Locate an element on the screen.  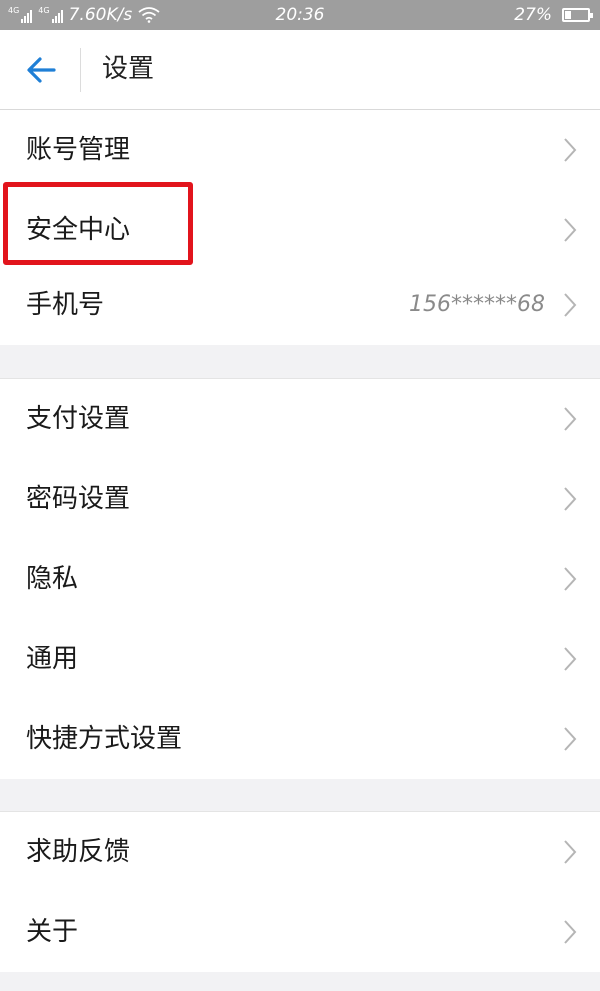
back-button is located at coordinates (42, 70).